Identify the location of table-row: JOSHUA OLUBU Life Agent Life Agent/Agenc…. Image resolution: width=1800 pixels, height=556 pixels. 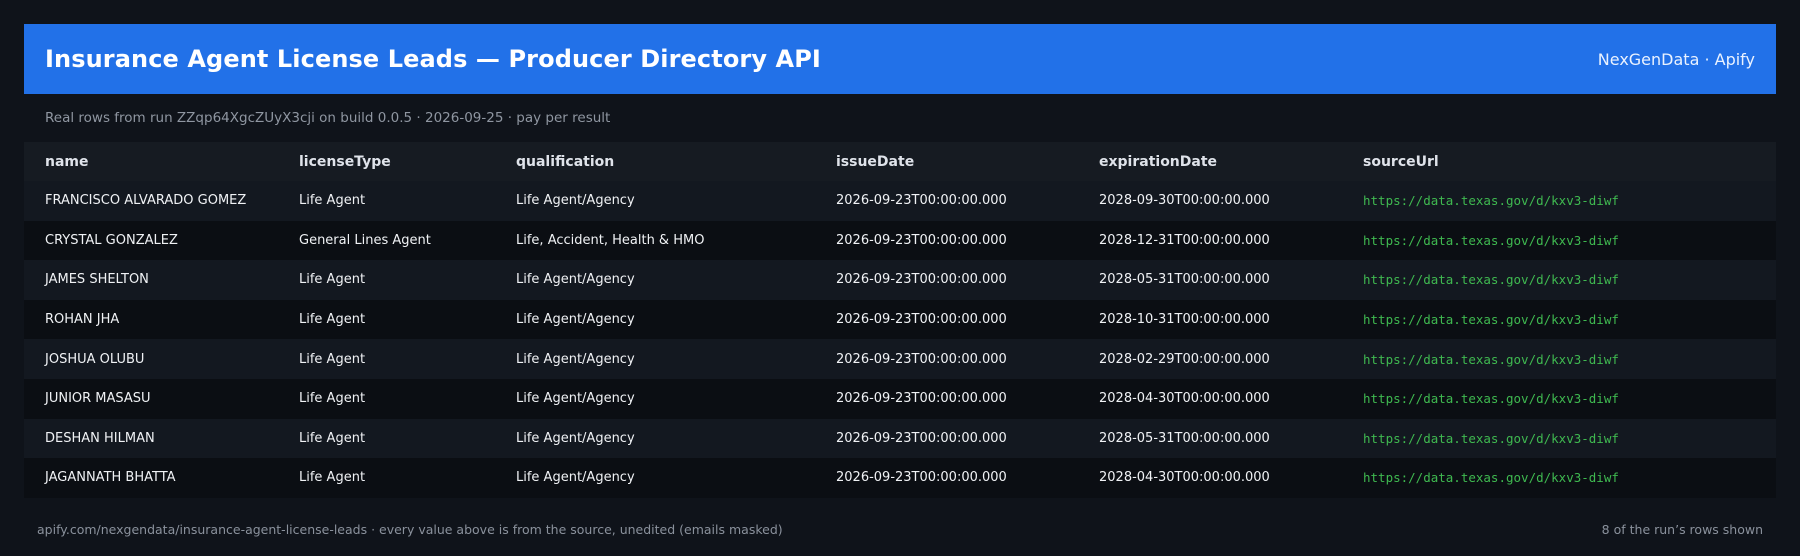
(900, 359).